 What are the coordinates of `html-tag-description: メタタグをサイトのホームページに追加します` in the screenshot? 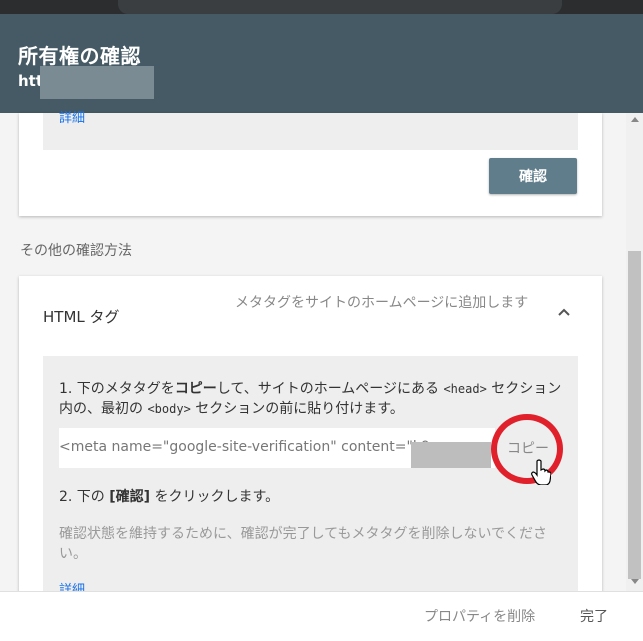 It's located at (382, 303).